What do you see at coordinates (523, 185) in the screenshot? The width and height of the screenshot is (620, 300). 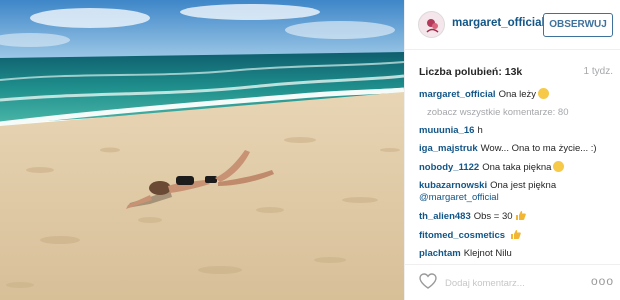 I see `comment-text: Ona jest piękna` at bounding box center [523, 185].